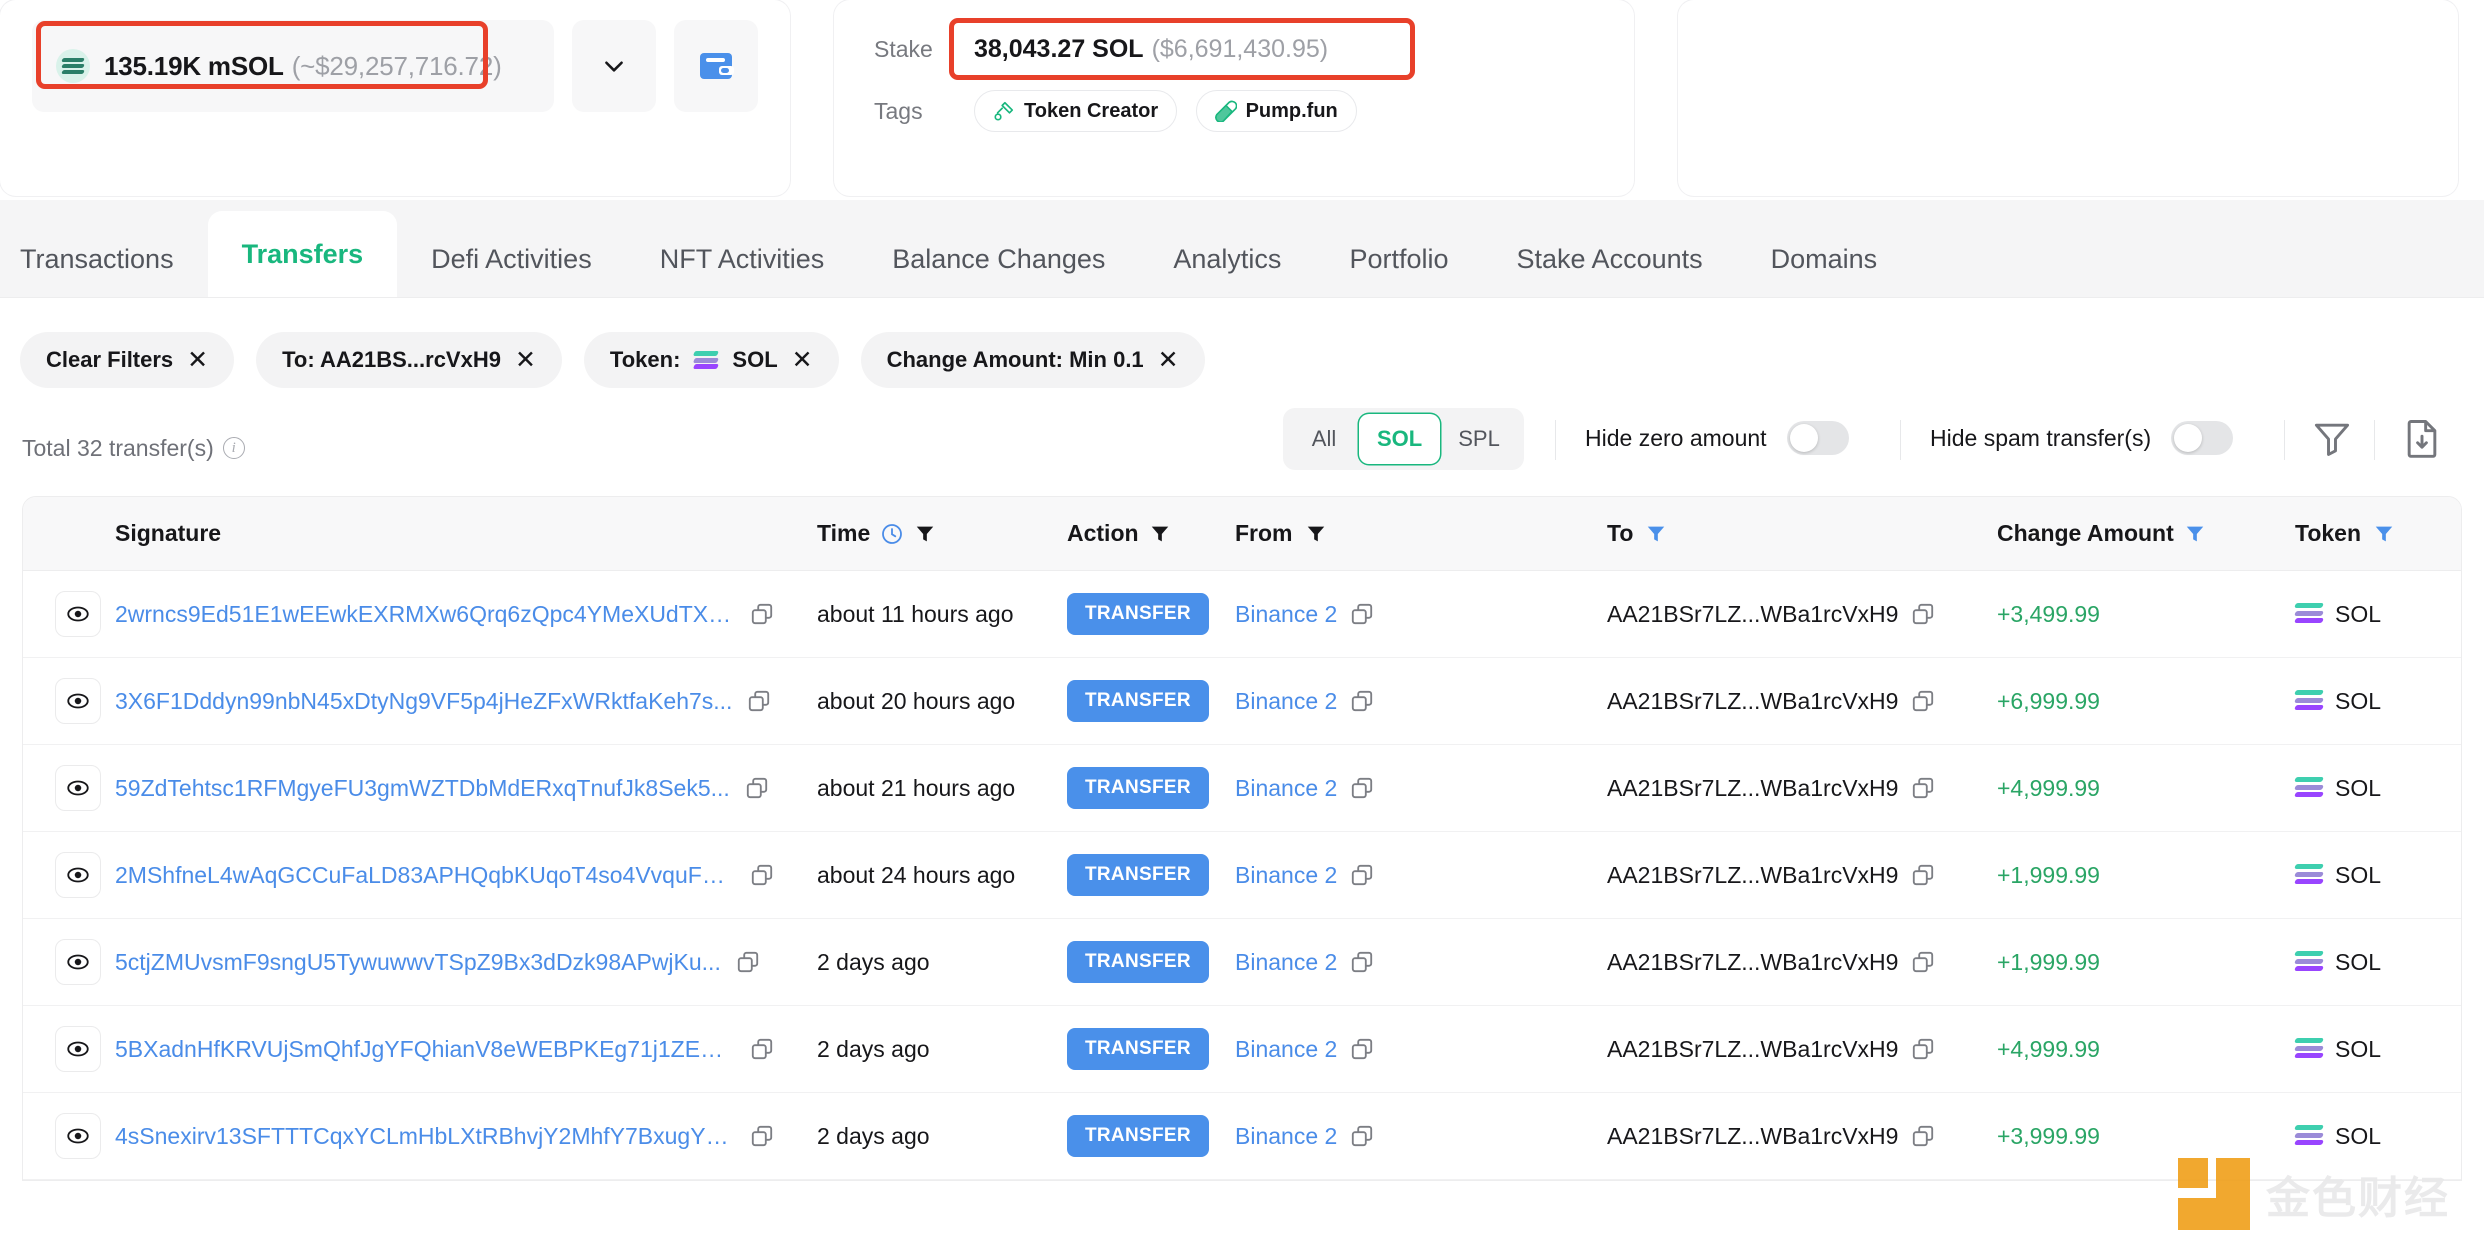 Image resolution: width=2484 pixels, height=1244 pixels. I want to click on tab-analytics: Analytics, so click(1227, 259).